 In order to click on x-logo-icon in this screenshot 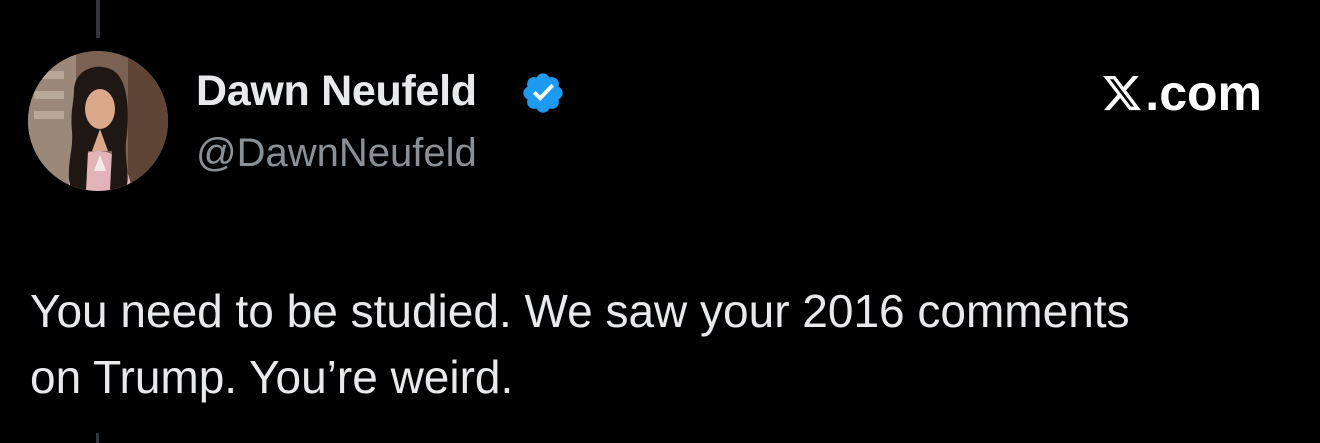, I will do `click(1122, 93)`.